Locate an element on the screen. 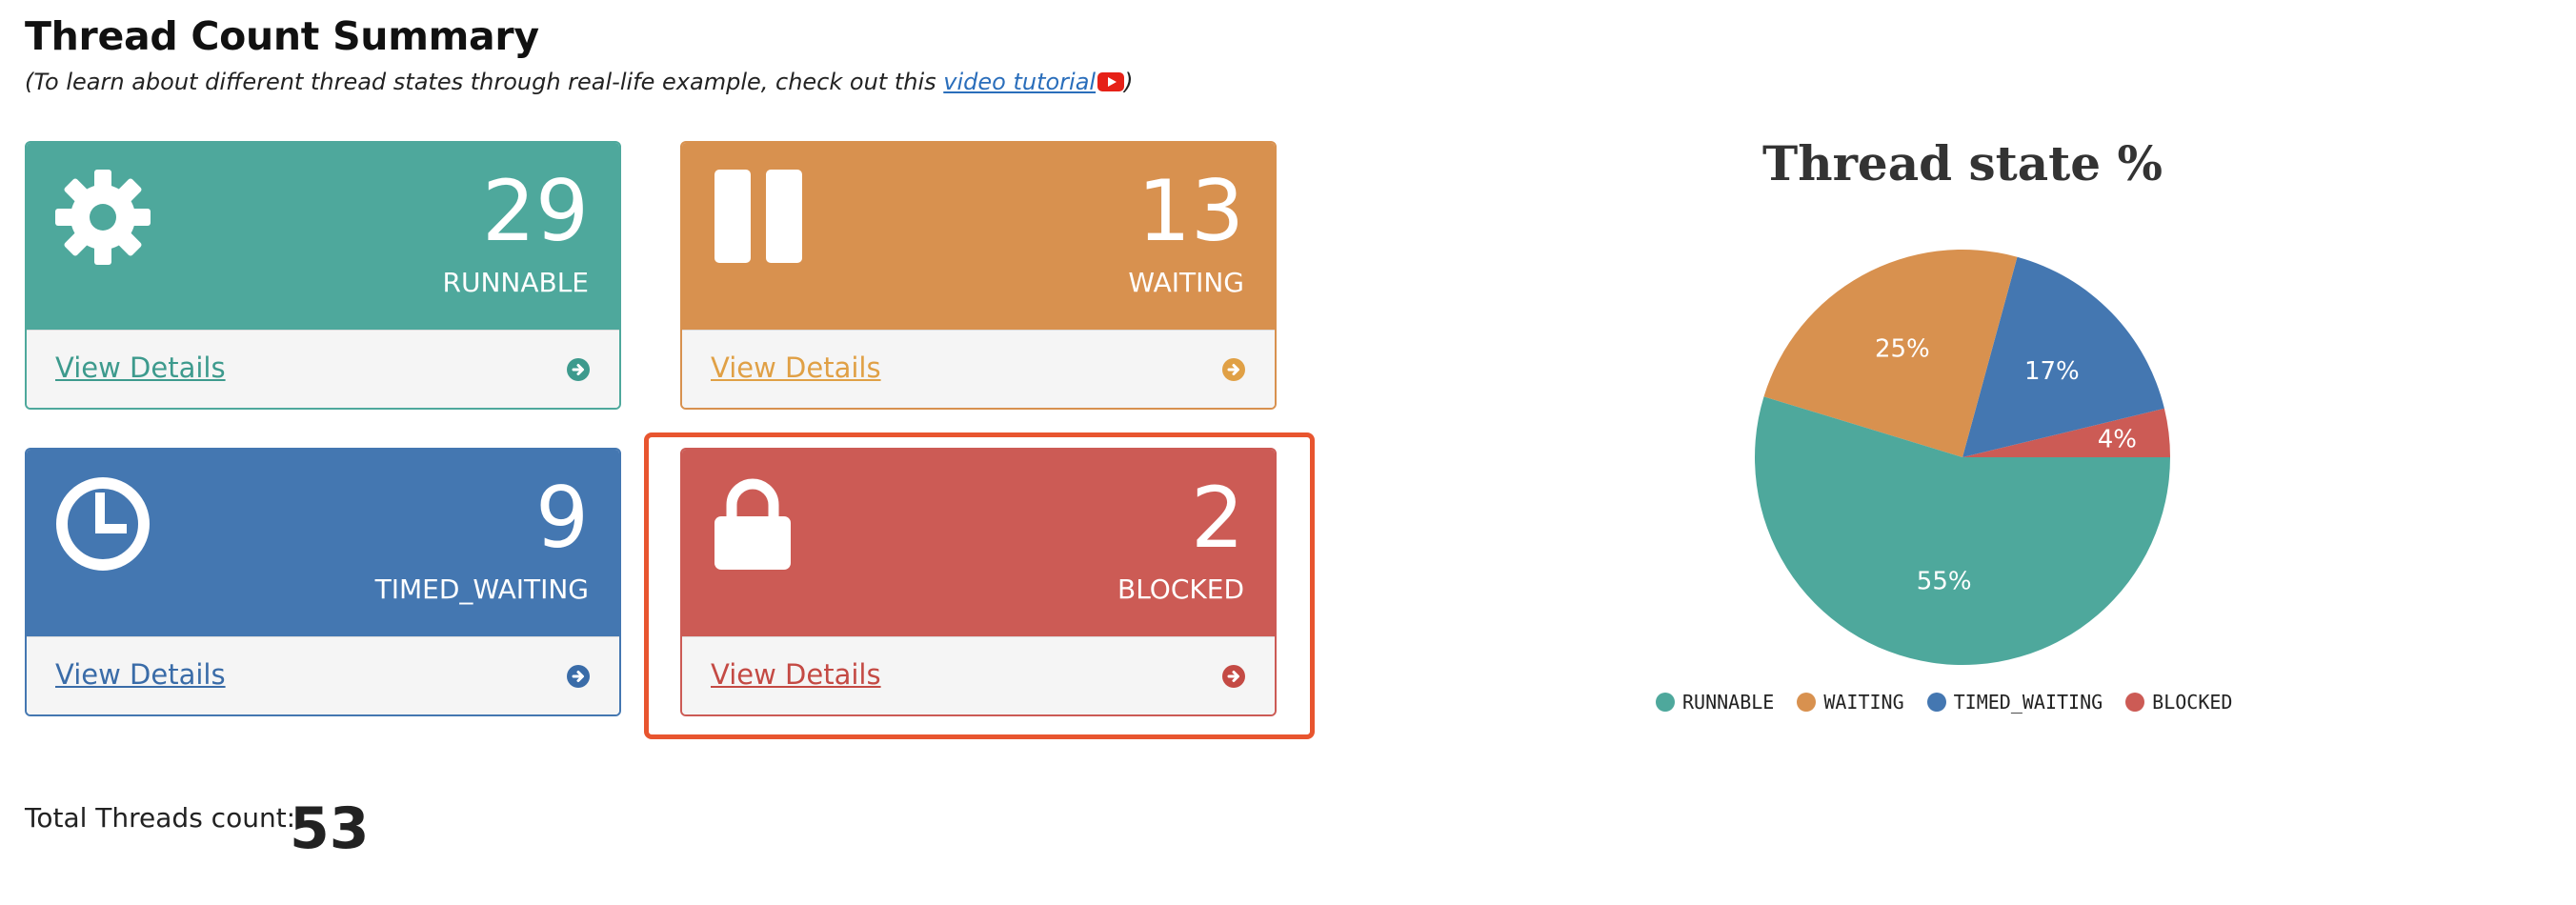  lock-icon is located at coordinates (752, 524).